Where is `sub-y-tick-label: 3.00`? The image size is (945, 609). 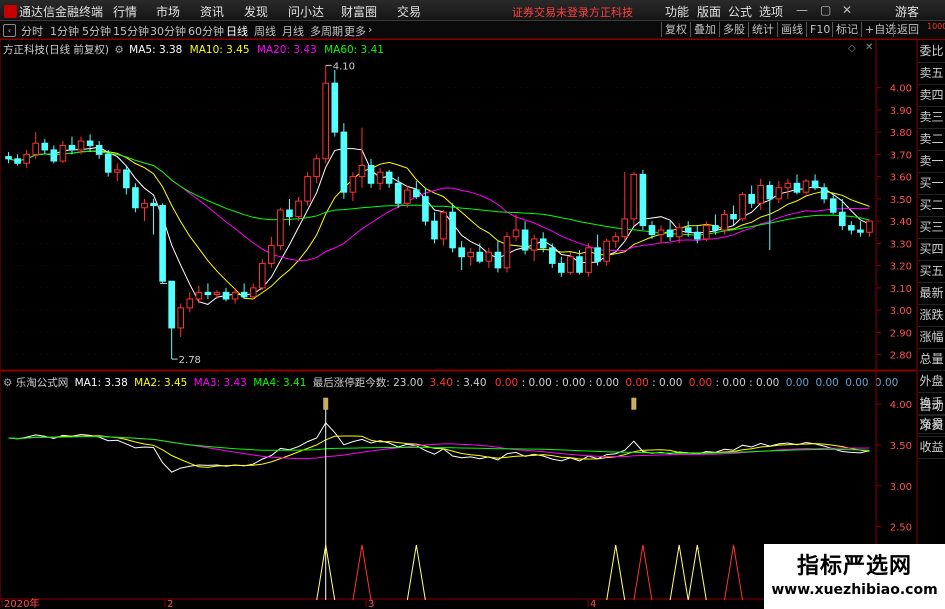
sub-y-tick-label: 3.00 is located at coordinates (901, 487).